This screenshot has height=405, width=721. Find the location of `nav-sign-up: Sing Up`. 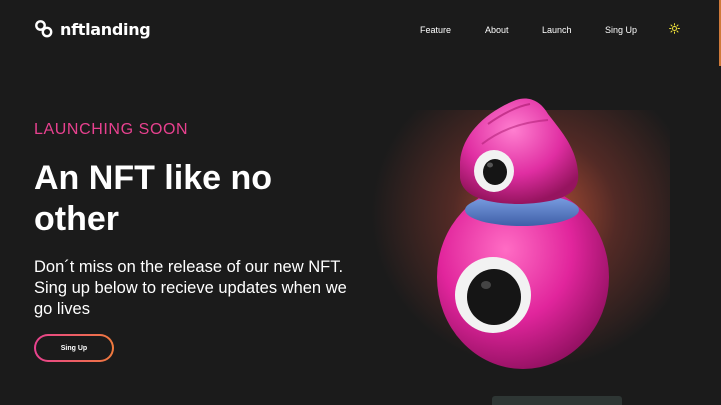

nav-sign-up: Sing Up is located at coordinates (621, 30).